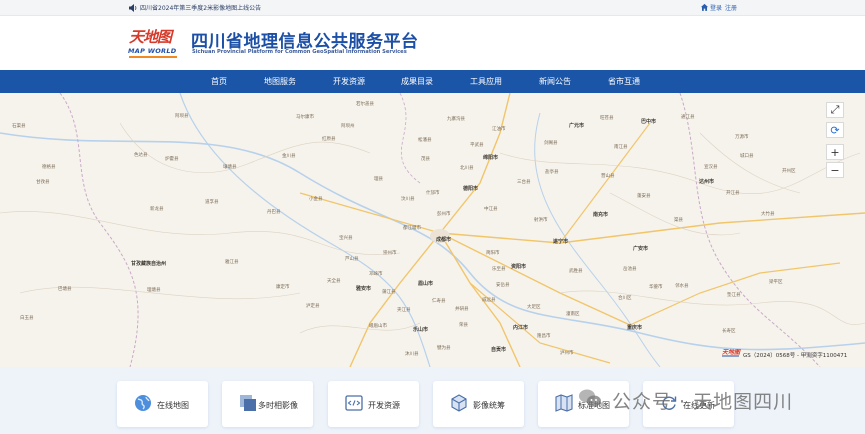  Describe the element at coordinates (544, 336) in the screenshot. I see `map-place-label: 隆昌市` at that location.